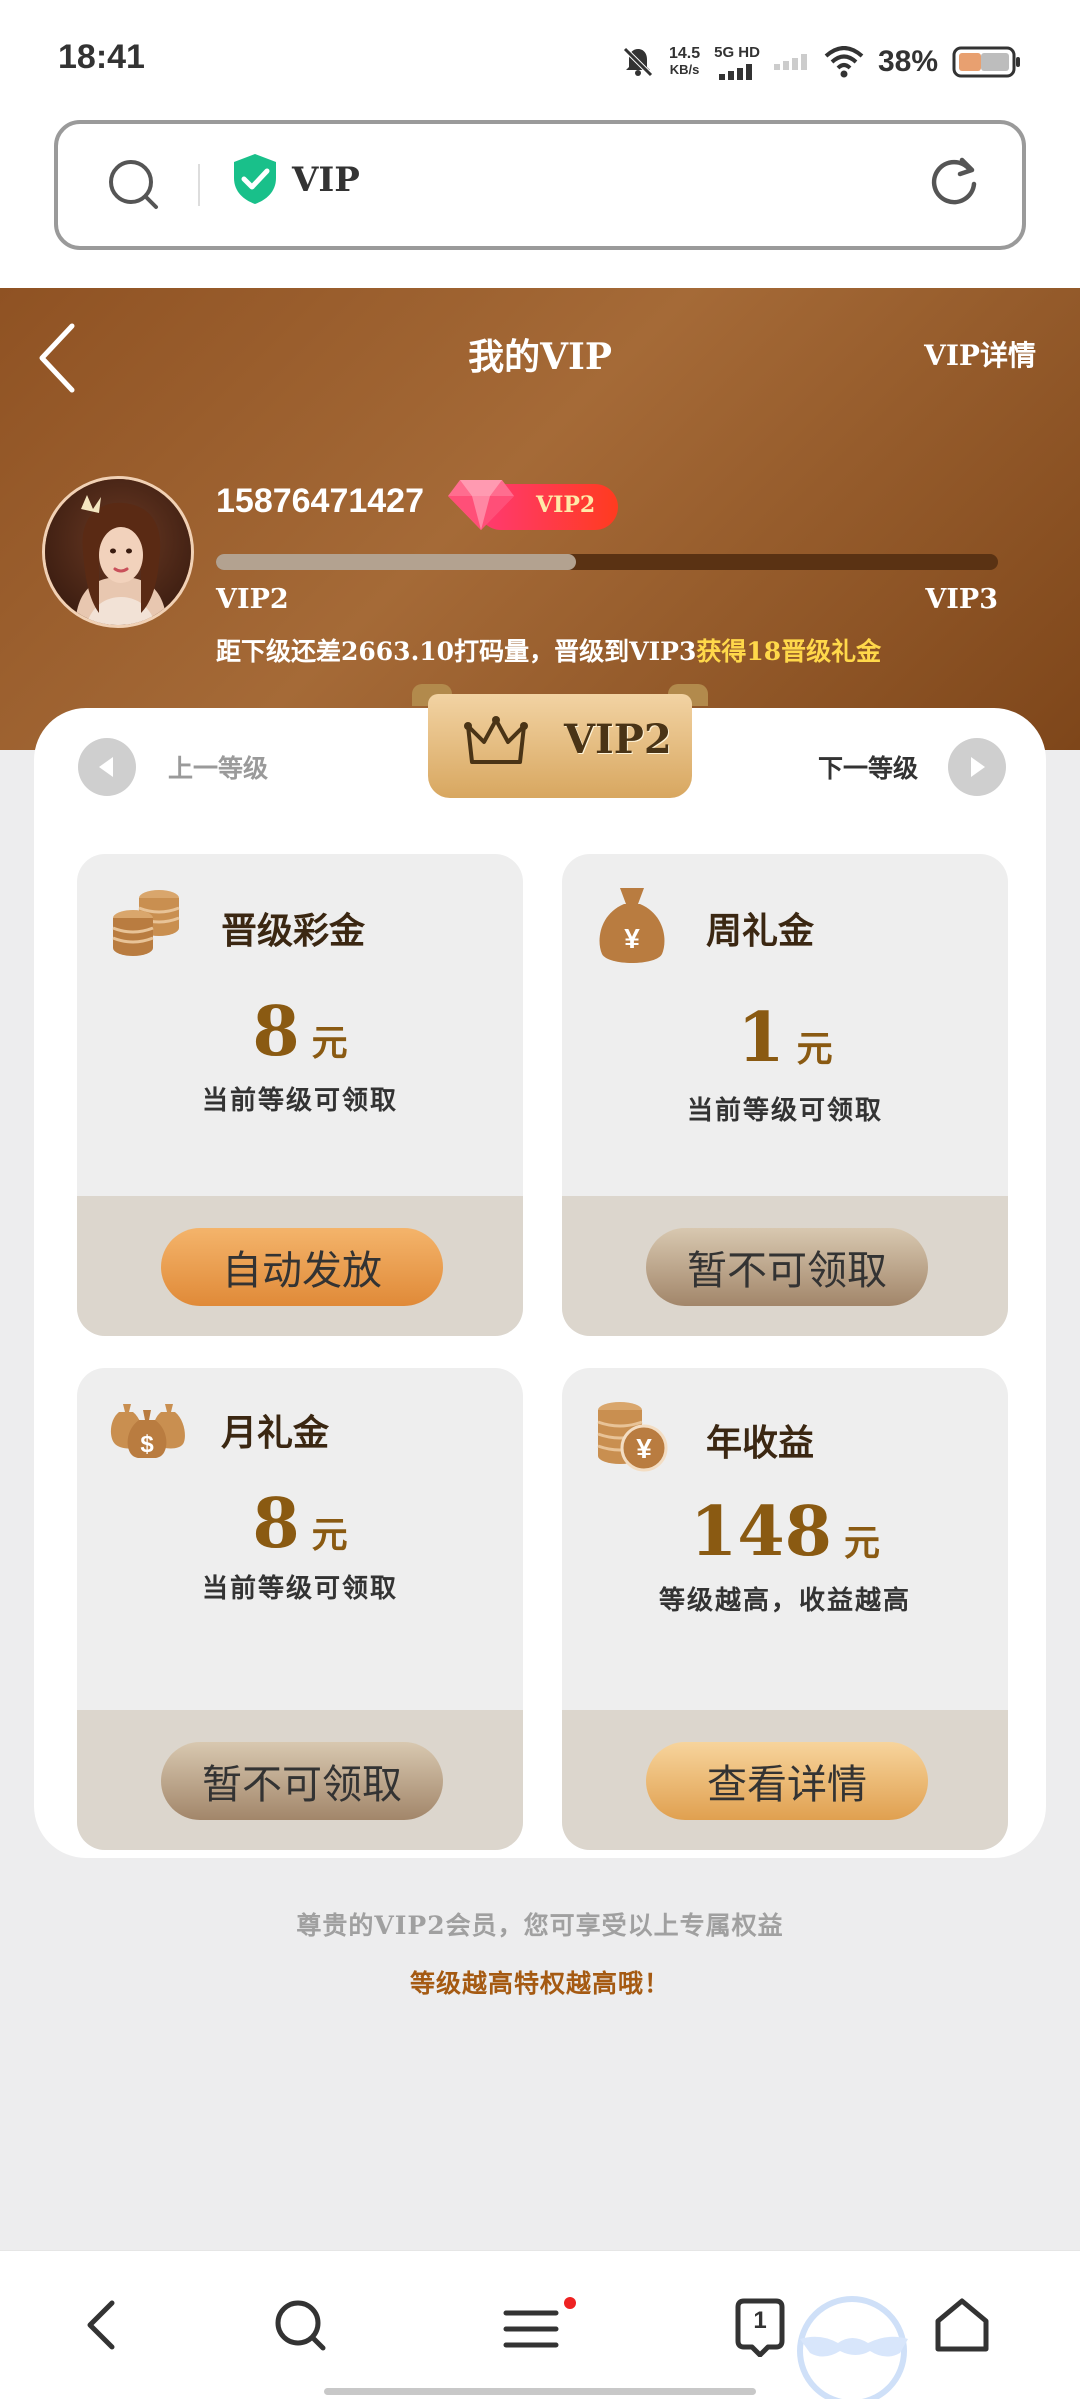  I want to click on level-progress-fill, so click(396, 562).